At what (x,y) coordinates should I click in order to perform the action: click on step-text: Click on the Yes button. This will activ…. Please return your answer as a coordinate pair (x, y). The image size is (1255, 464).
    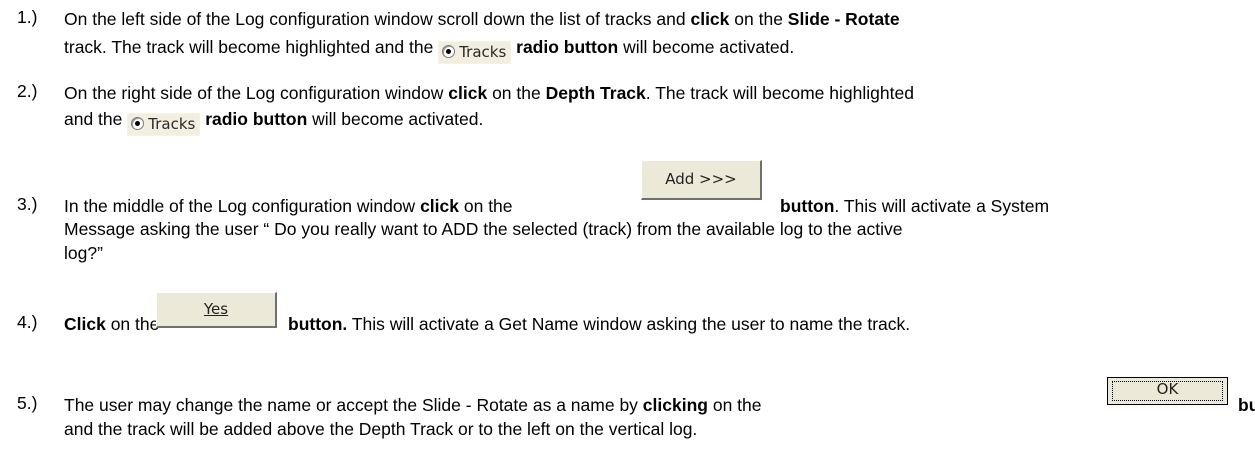
    Looking at the image, I should click on (654, 314).